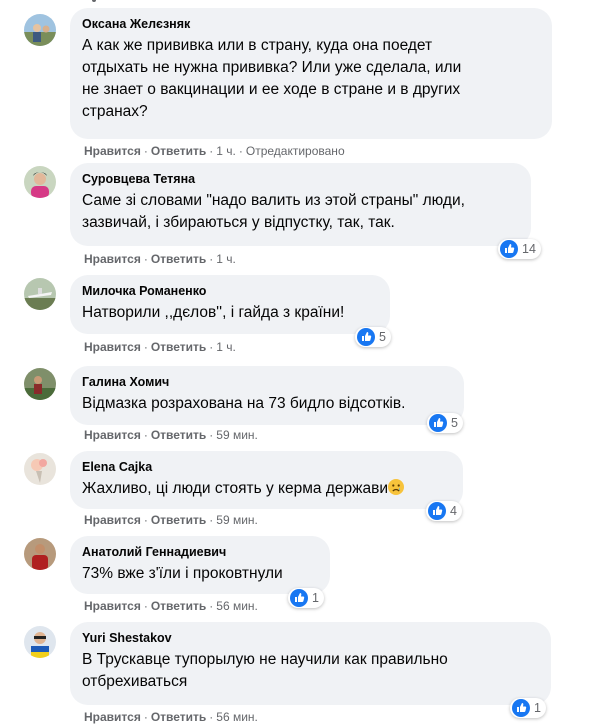 Image resolution: width=600 pixels, height=728 pixels. I want to click on separator-dot, so click(94, 1).